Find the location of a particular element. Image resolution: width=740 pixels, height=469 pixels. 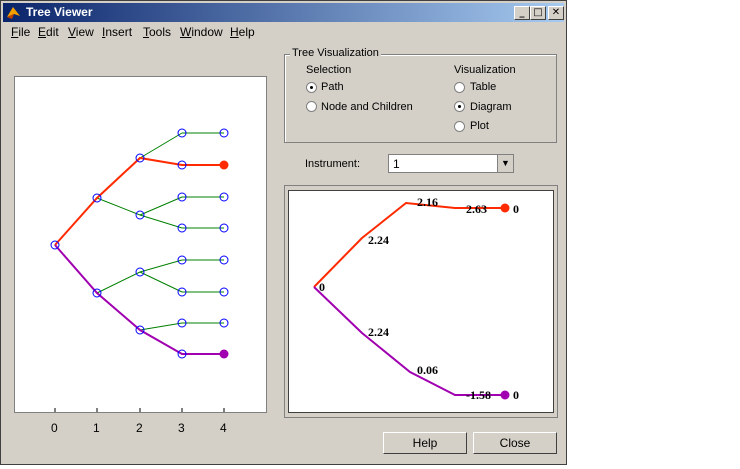

close-button: Close is located at coordinates (515, 443).